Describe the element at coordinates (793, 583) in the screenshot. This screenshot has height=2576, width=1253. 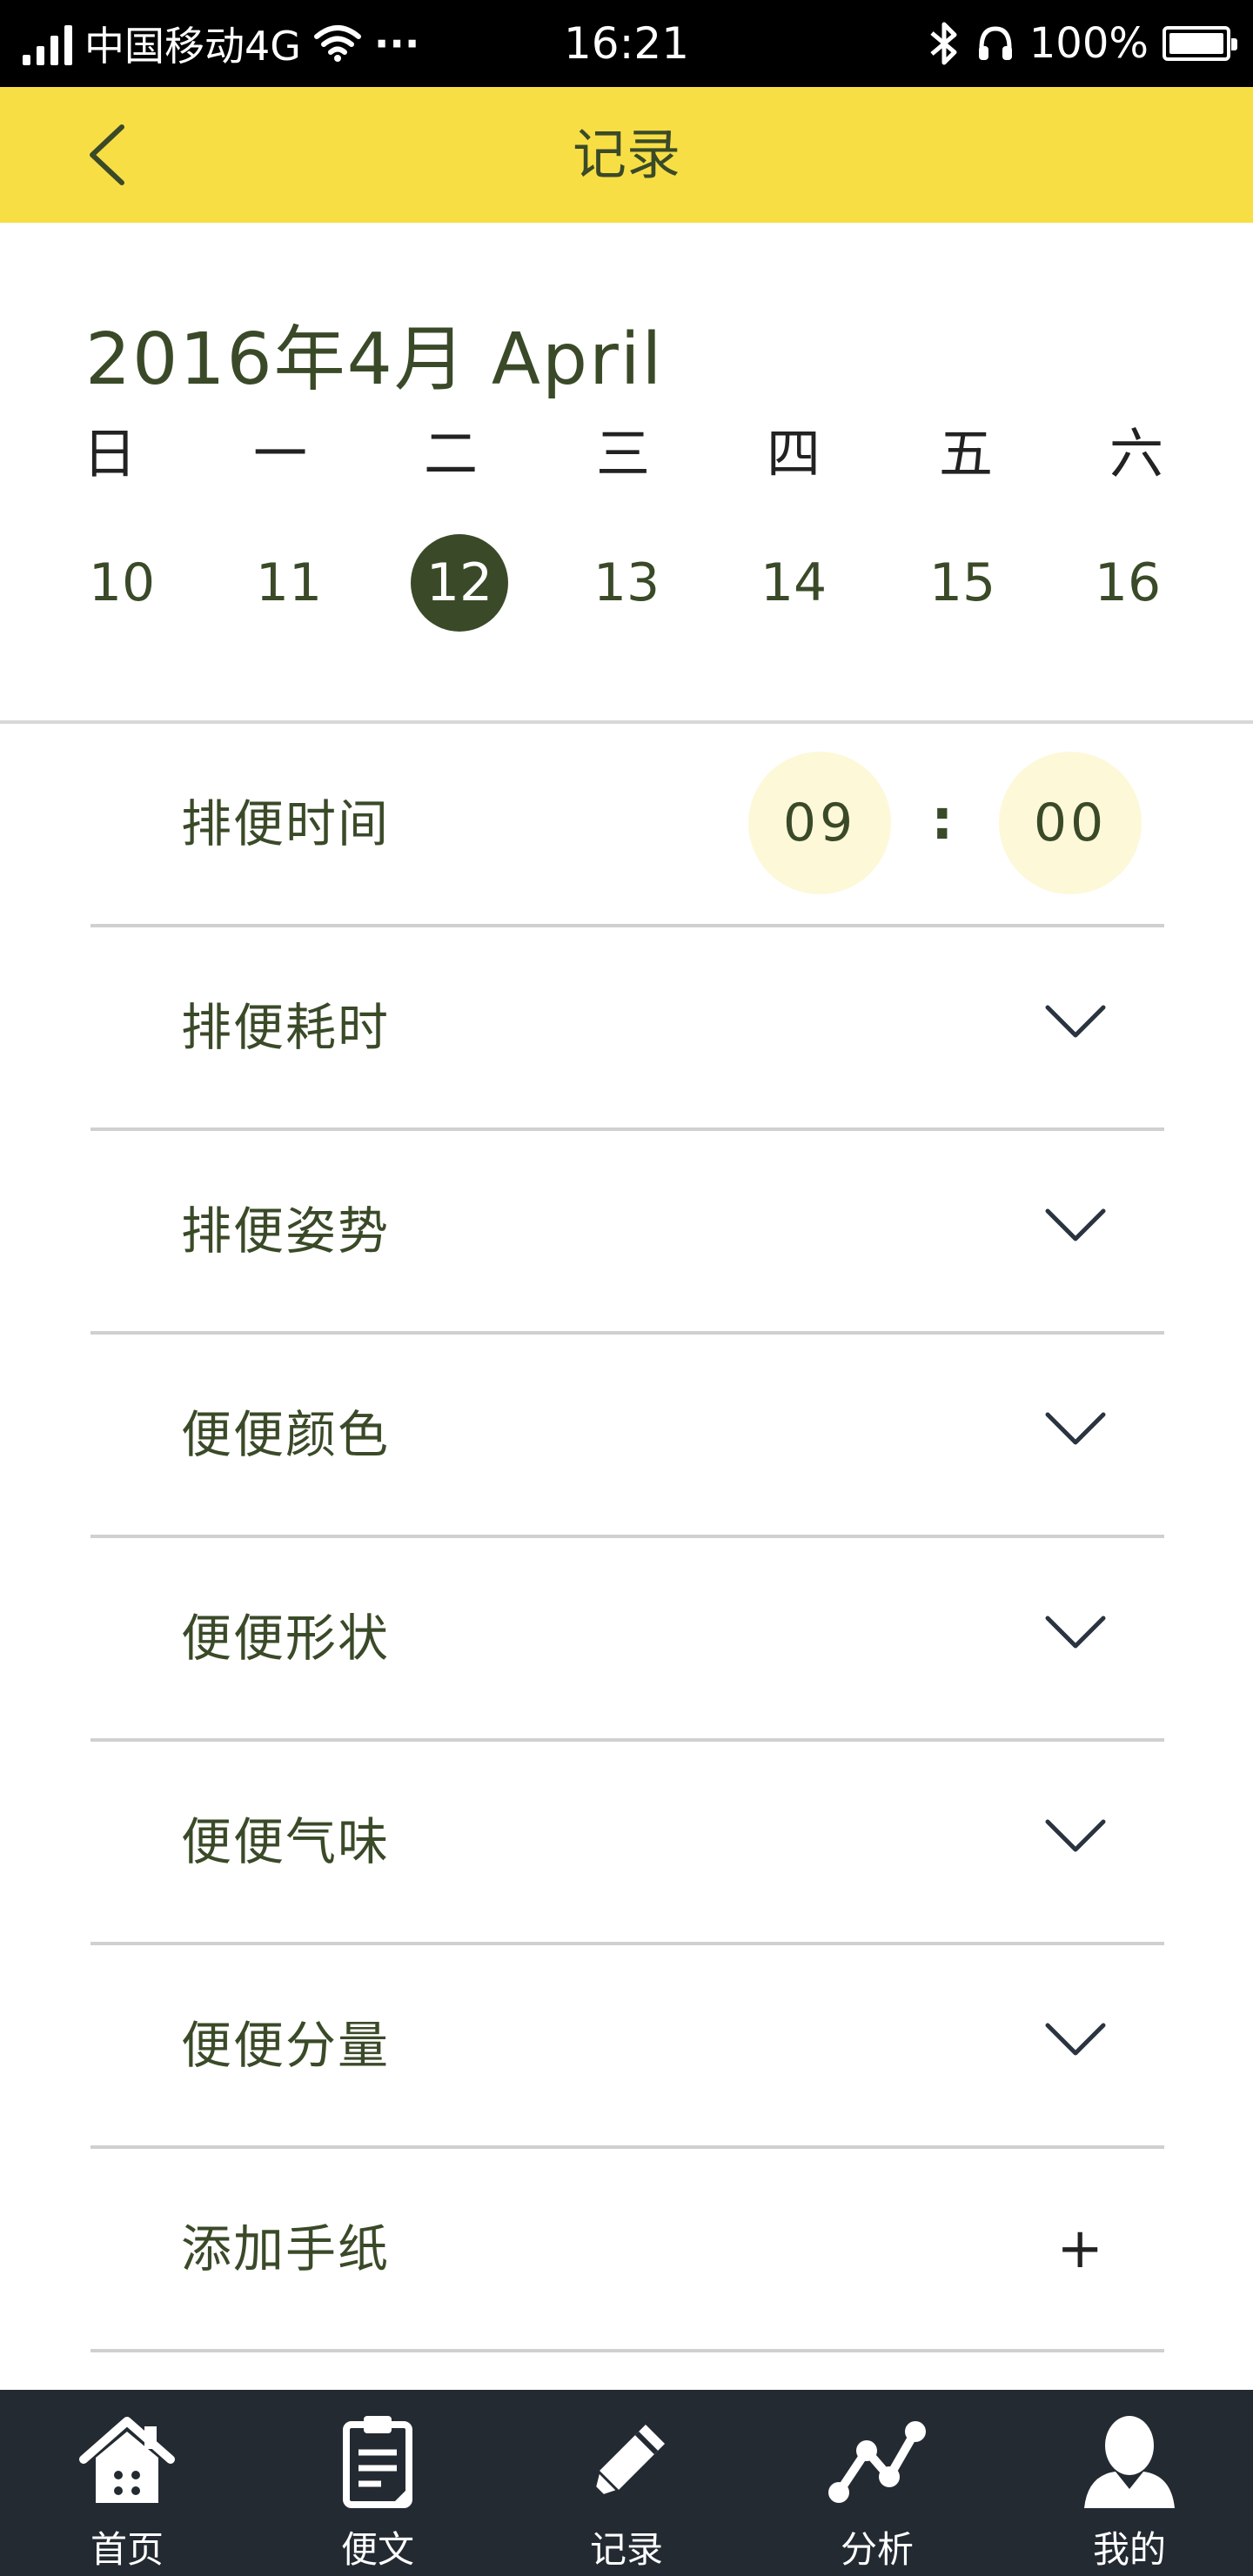
I see `date-cell: 14` at that location.